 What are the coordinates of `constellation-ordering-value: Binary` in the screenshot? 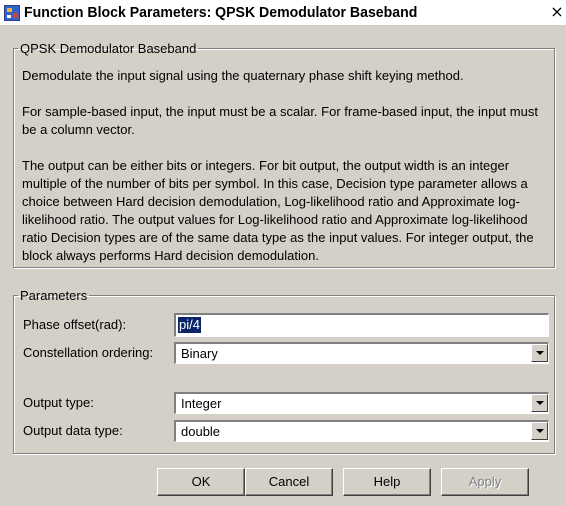 It's located at (199, 353).